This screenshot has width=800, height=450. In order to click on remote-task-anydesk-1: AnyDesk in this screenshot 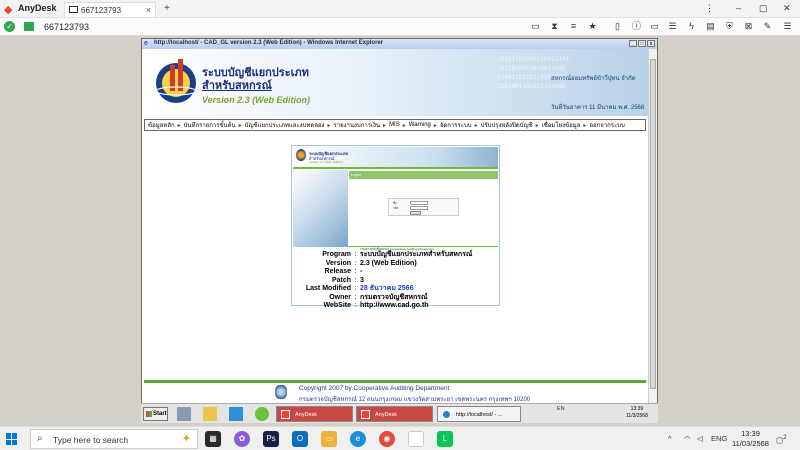, I will do `click(314, 414)`.